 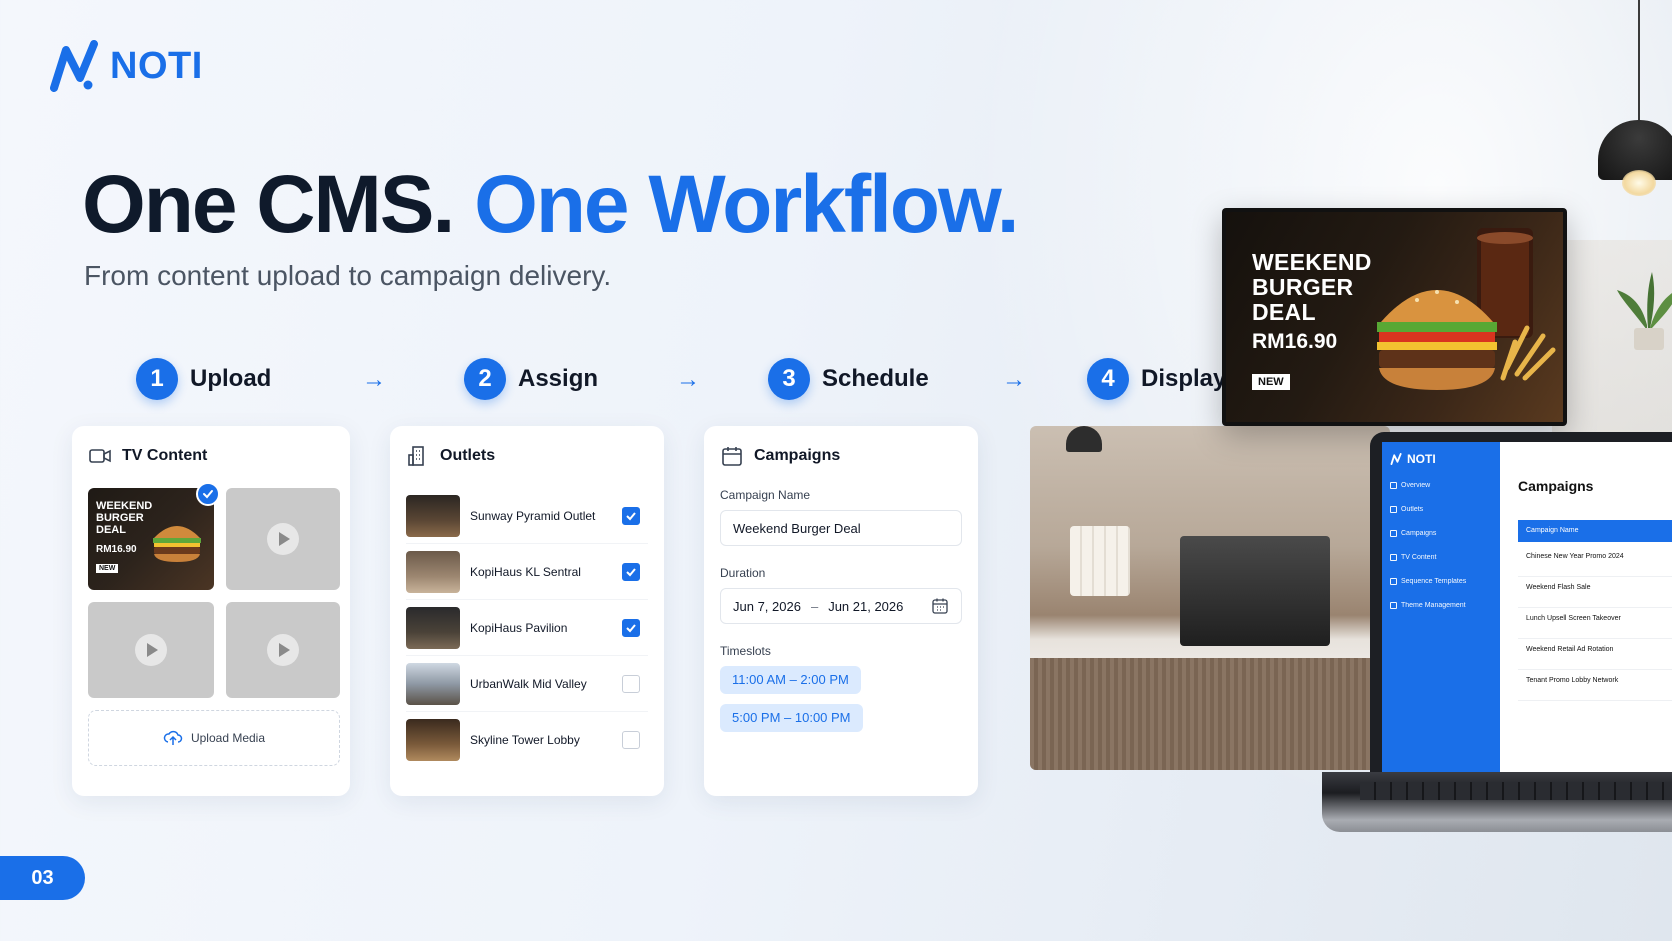 I want to click on brand-name: NOTI, so click(x=156, y=65).